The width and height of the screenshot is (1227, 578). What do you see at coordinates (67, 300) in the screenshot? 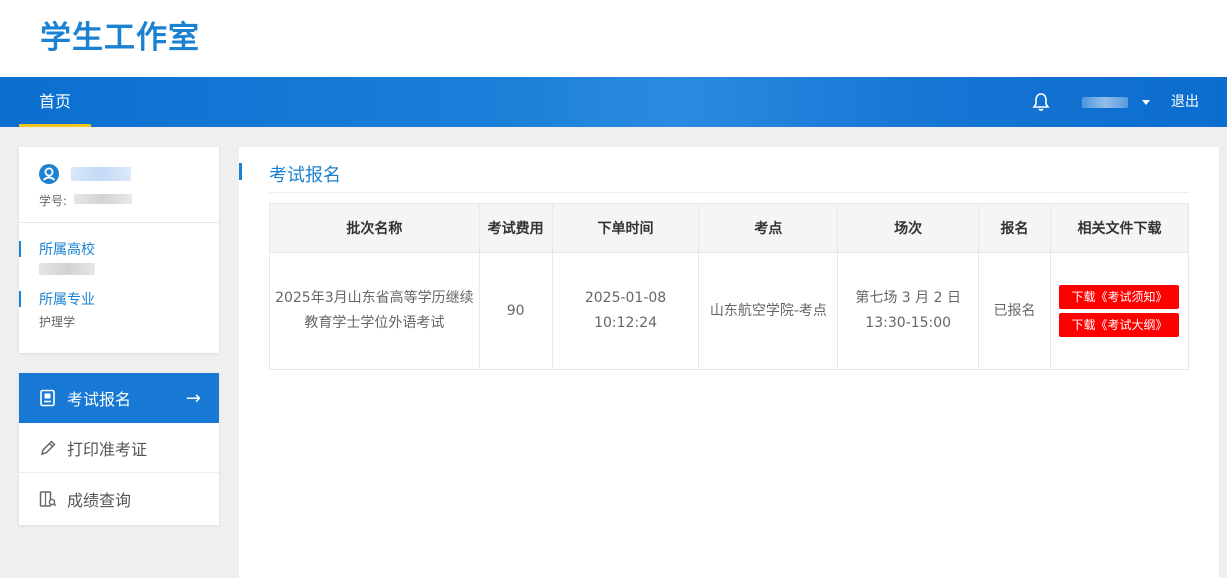
I see `major-label: 所属专业` at bounding box center [67, 300].